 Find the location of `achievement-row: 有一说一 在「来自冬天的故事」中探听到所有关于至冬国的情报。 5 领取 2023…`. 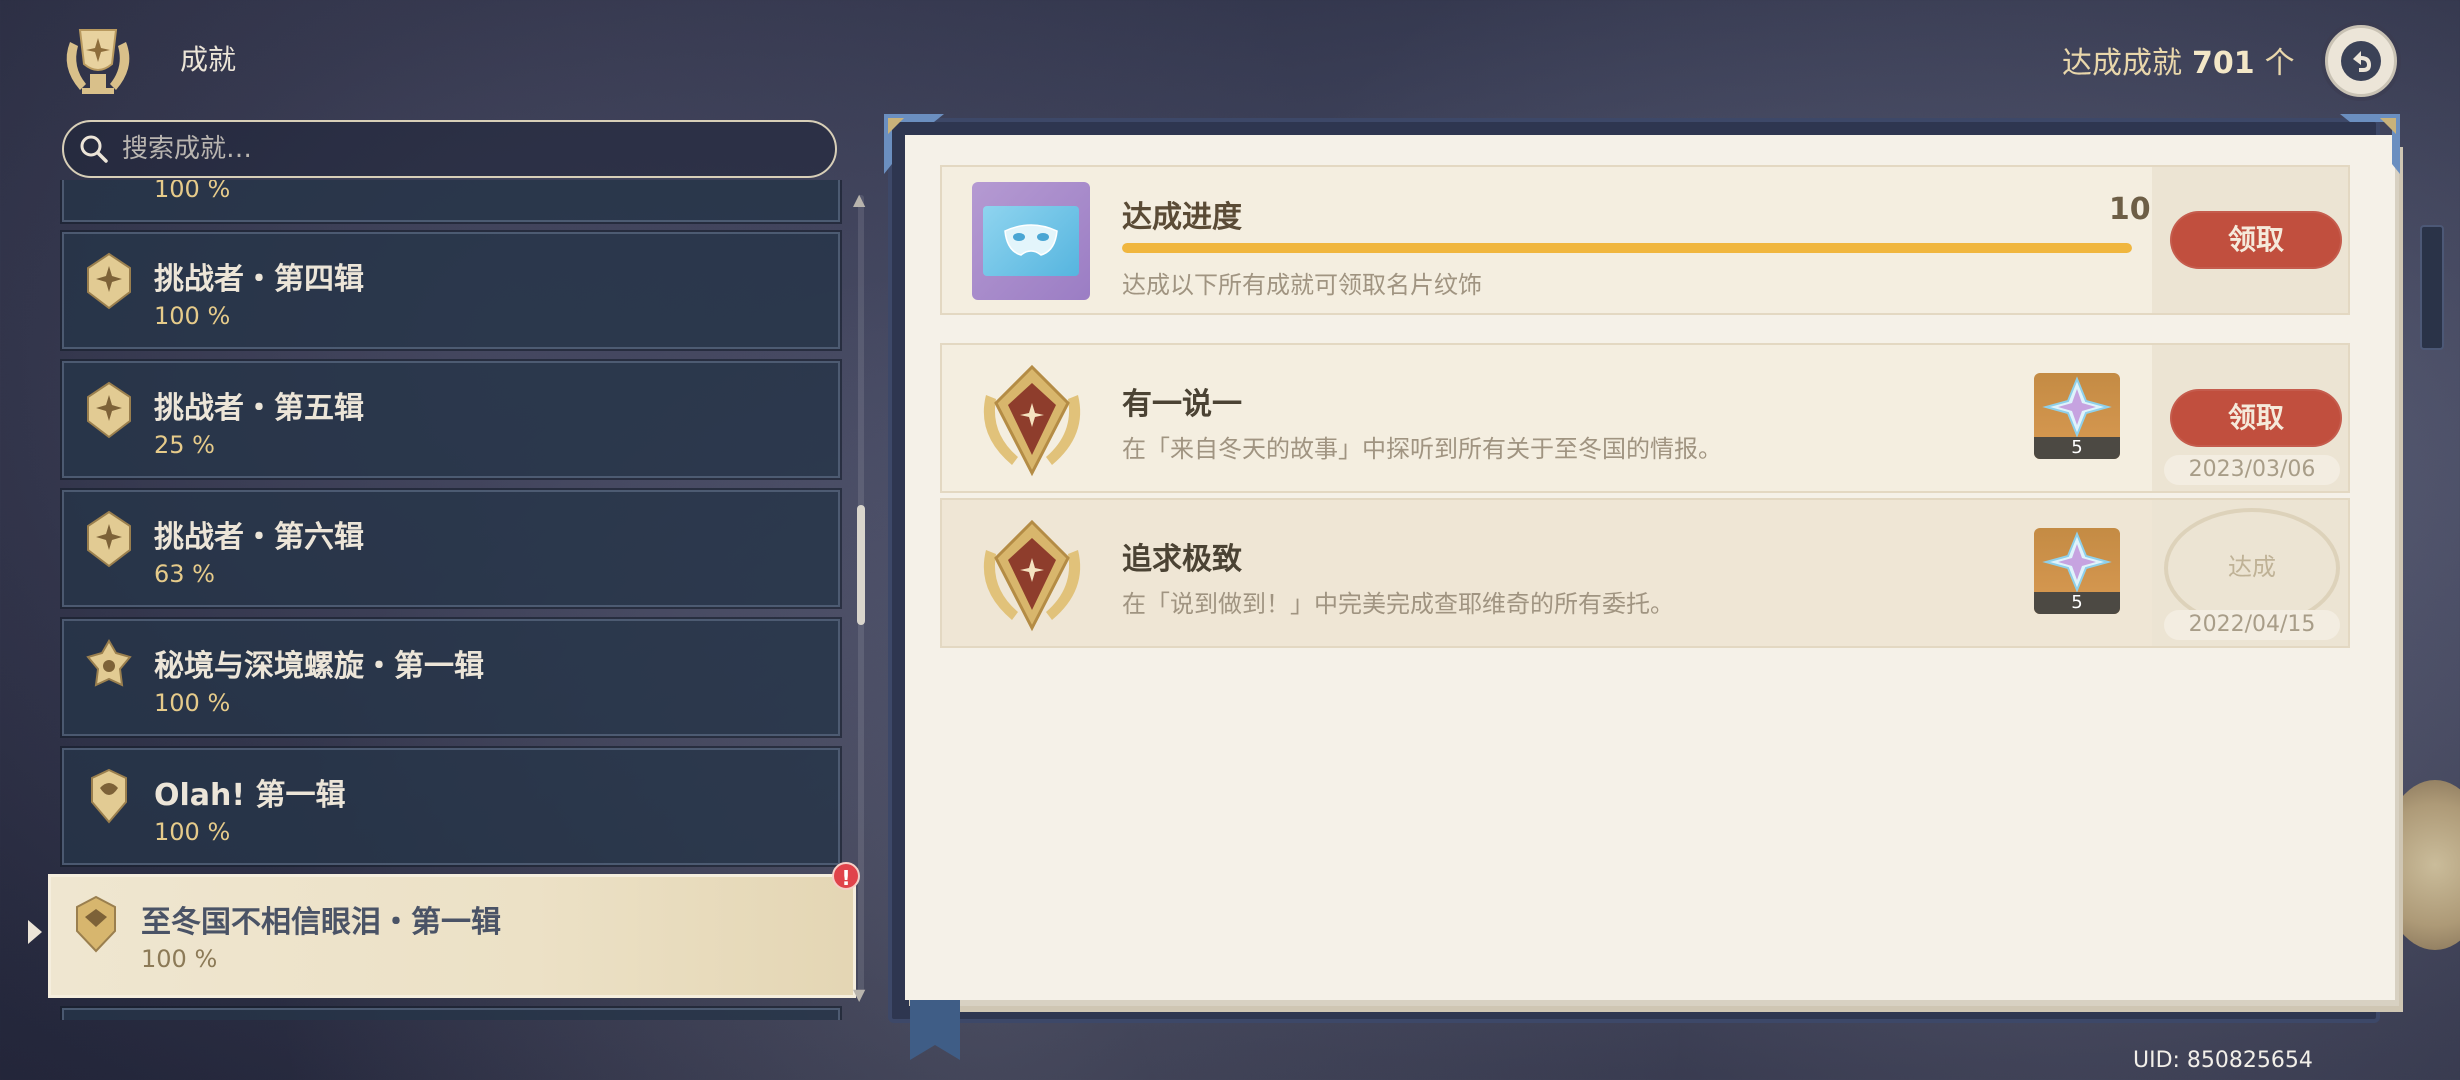

achievement-row: 有一说一 在「来自冬天的故事」中探听到所有关于至冬国的情报。 5 领取 2023… is located at coordinates (1645, 418).